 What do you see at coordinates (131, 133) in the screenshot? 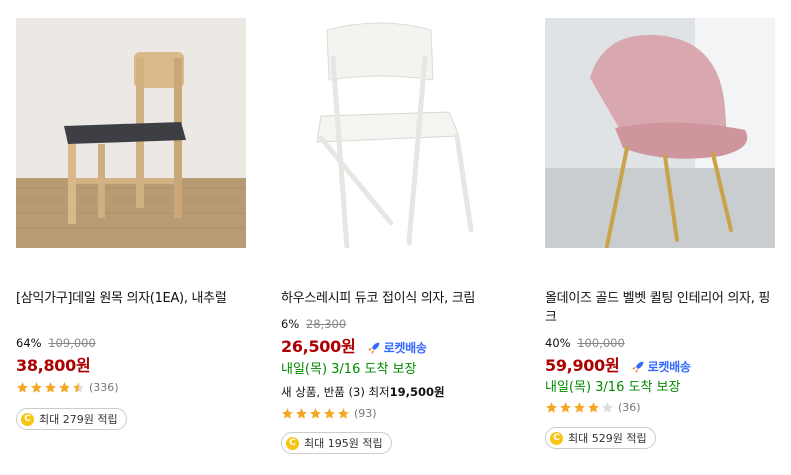
I see `product-image-wooden-chair` at bounding box center [131, 133].